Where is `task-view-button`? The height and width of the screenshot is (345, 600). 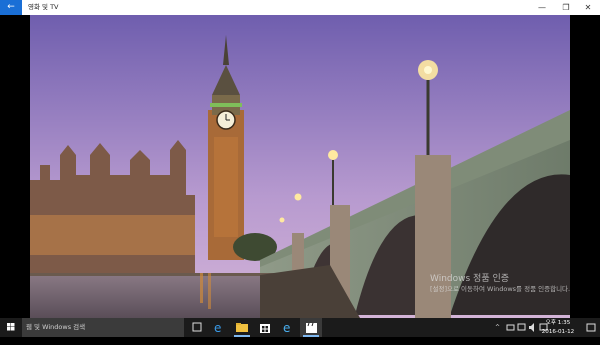 task-view-button is located at coordinates (197, 327).